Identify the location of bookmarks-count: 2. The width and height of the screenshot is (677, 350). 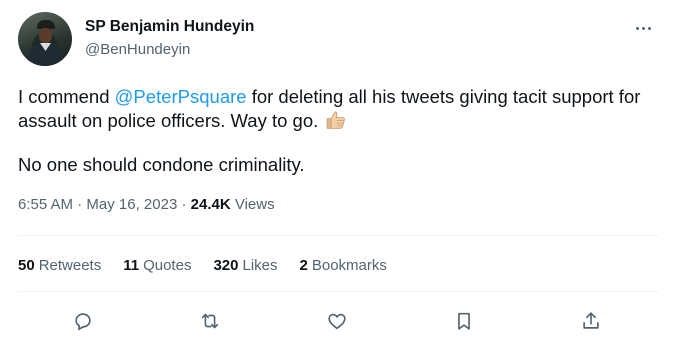
(303, 265).